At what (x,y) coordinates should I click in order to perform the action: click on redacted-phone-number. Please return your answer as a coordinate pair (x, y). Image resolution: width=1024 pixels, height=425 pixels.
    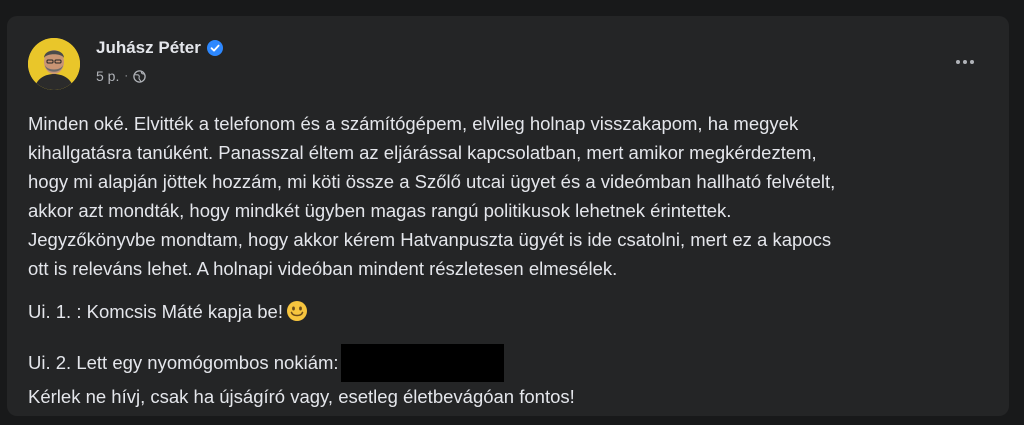
    Looking at the image, I should click on (422, 363).